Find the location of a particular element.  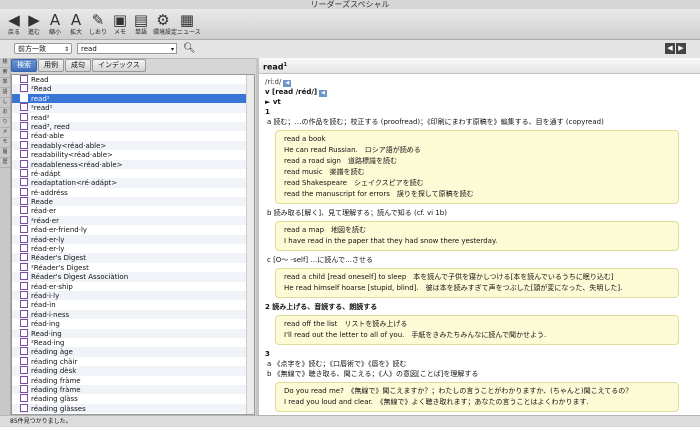

side-strip-item: お is located at coordinates (5, 113).